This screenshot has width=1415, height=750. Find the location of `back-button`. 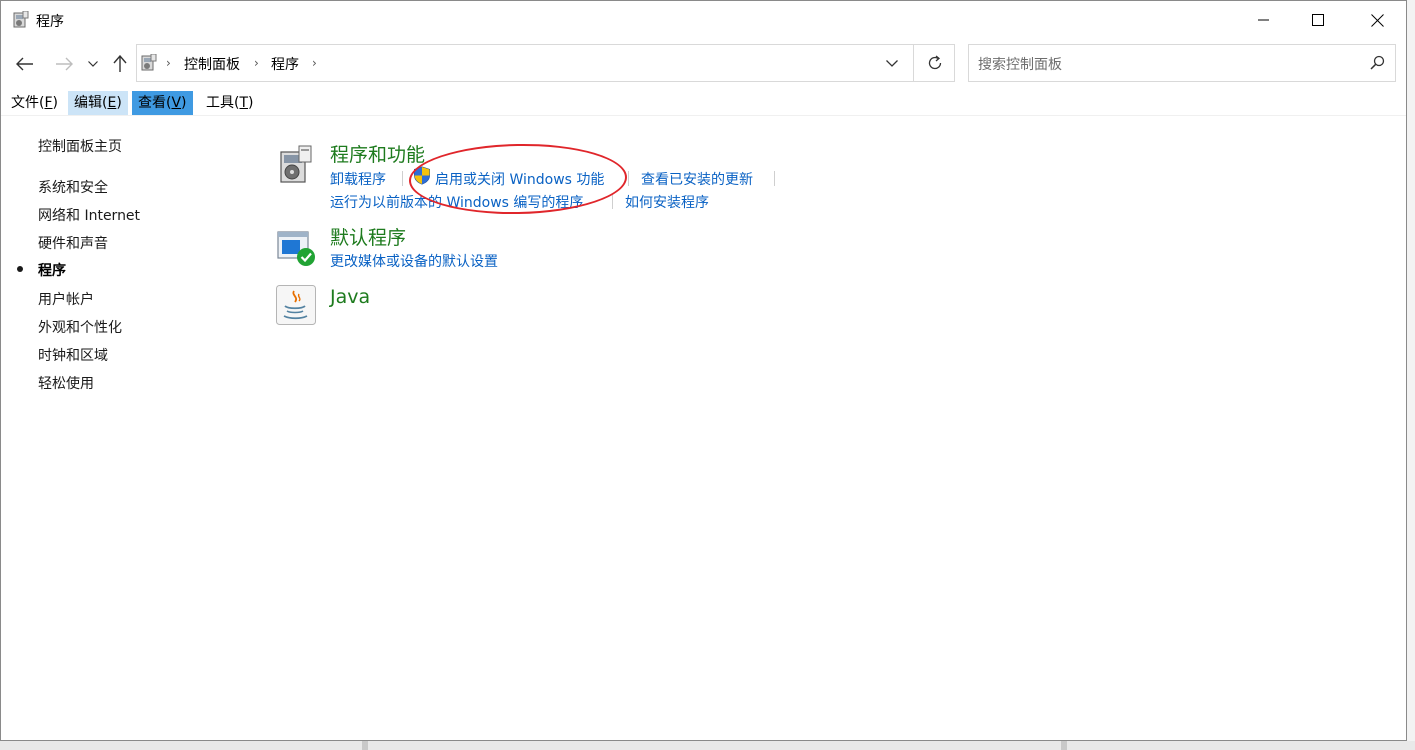

back-button is located at coordinates (25, 64).